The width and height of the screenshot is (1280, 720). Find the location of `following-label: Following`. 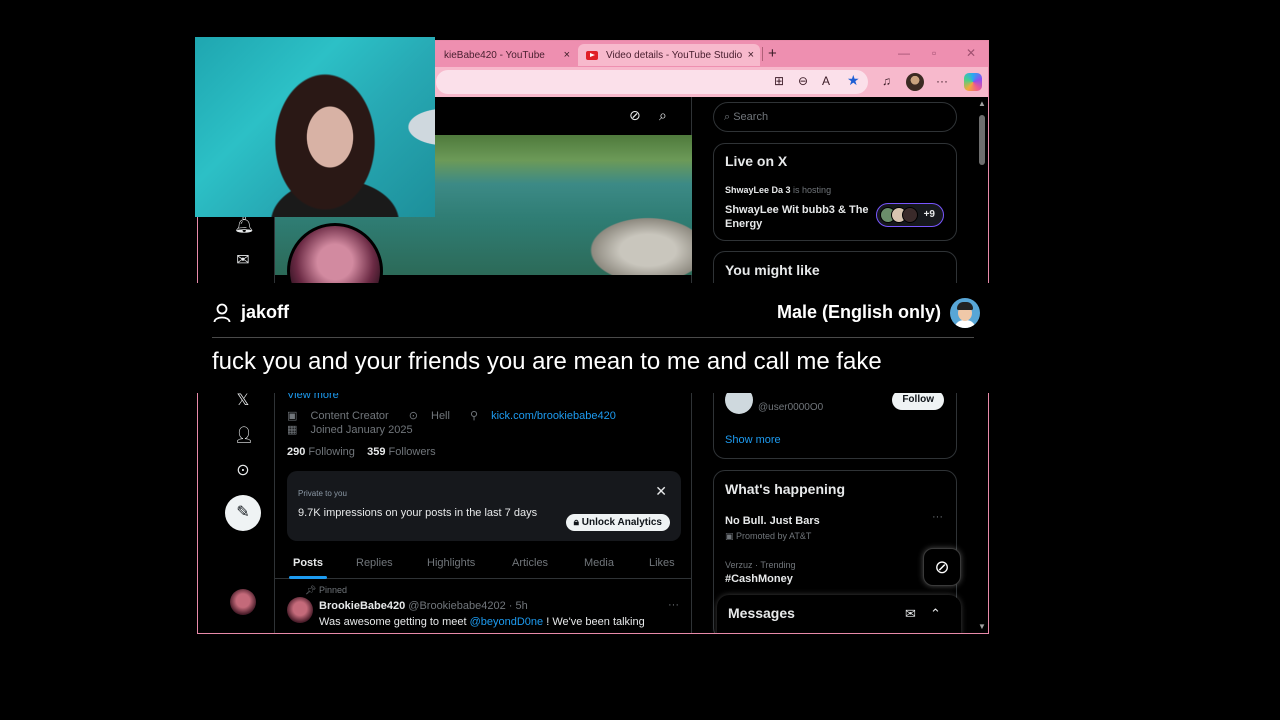

following-label: Following is located at coordinates (331, 452).